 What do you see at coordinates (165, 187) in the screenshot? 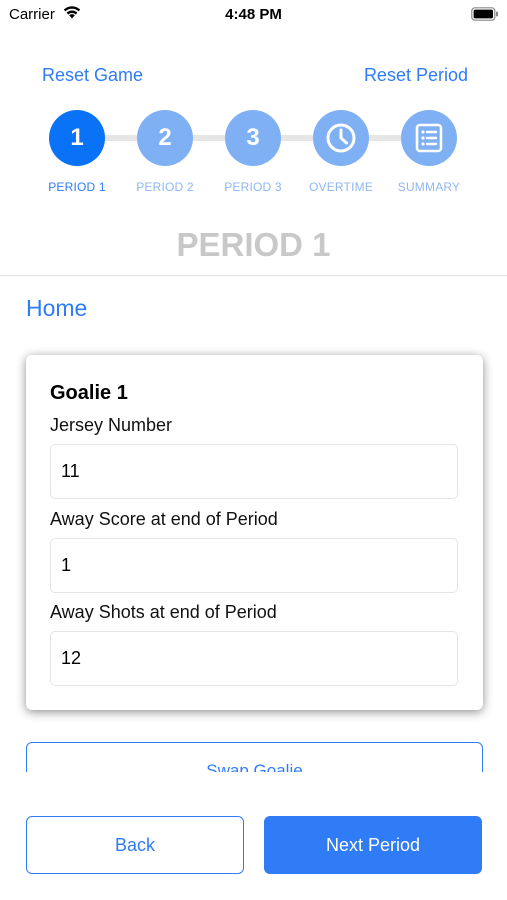
I see `step-label-period-2: PERIOD 2` at bounding box center [165, 187].